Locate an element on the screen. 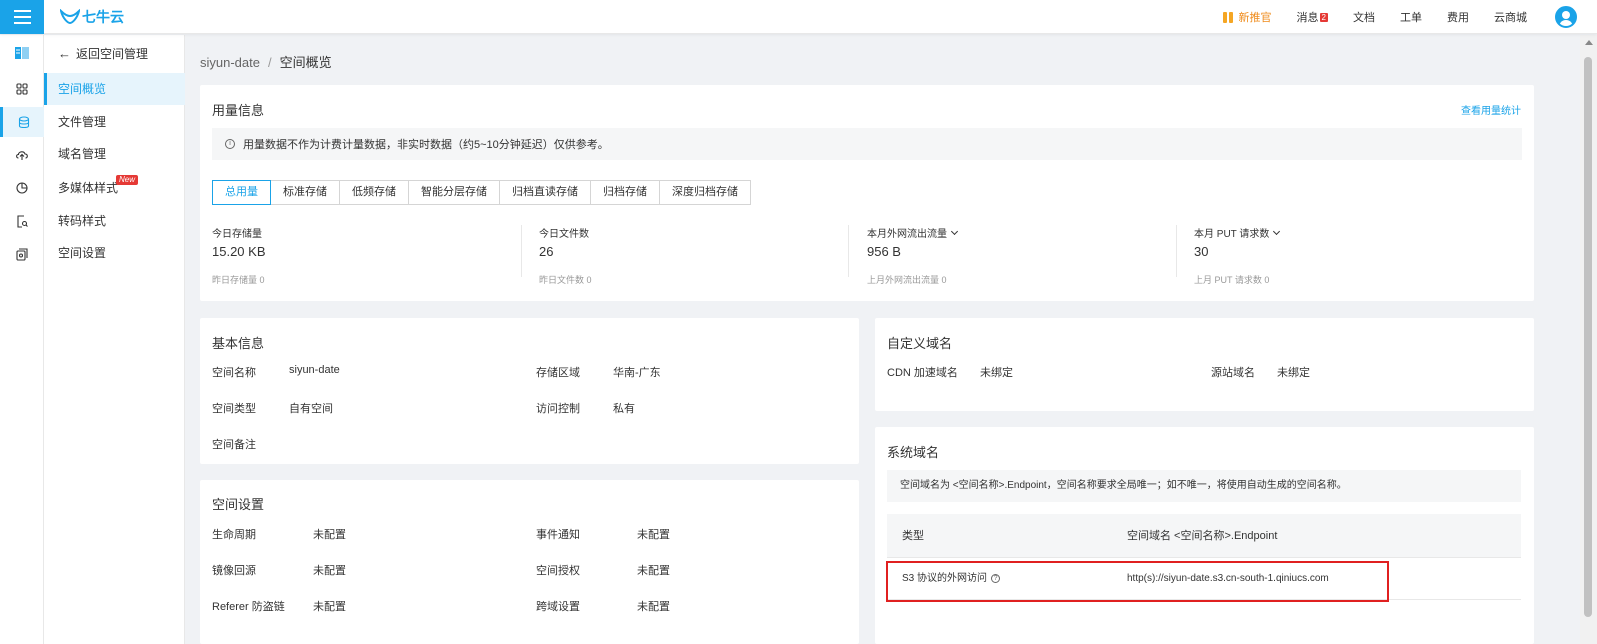  view-usage-stats-link: 查看用量统计 is located at coordinates (1491, 109).